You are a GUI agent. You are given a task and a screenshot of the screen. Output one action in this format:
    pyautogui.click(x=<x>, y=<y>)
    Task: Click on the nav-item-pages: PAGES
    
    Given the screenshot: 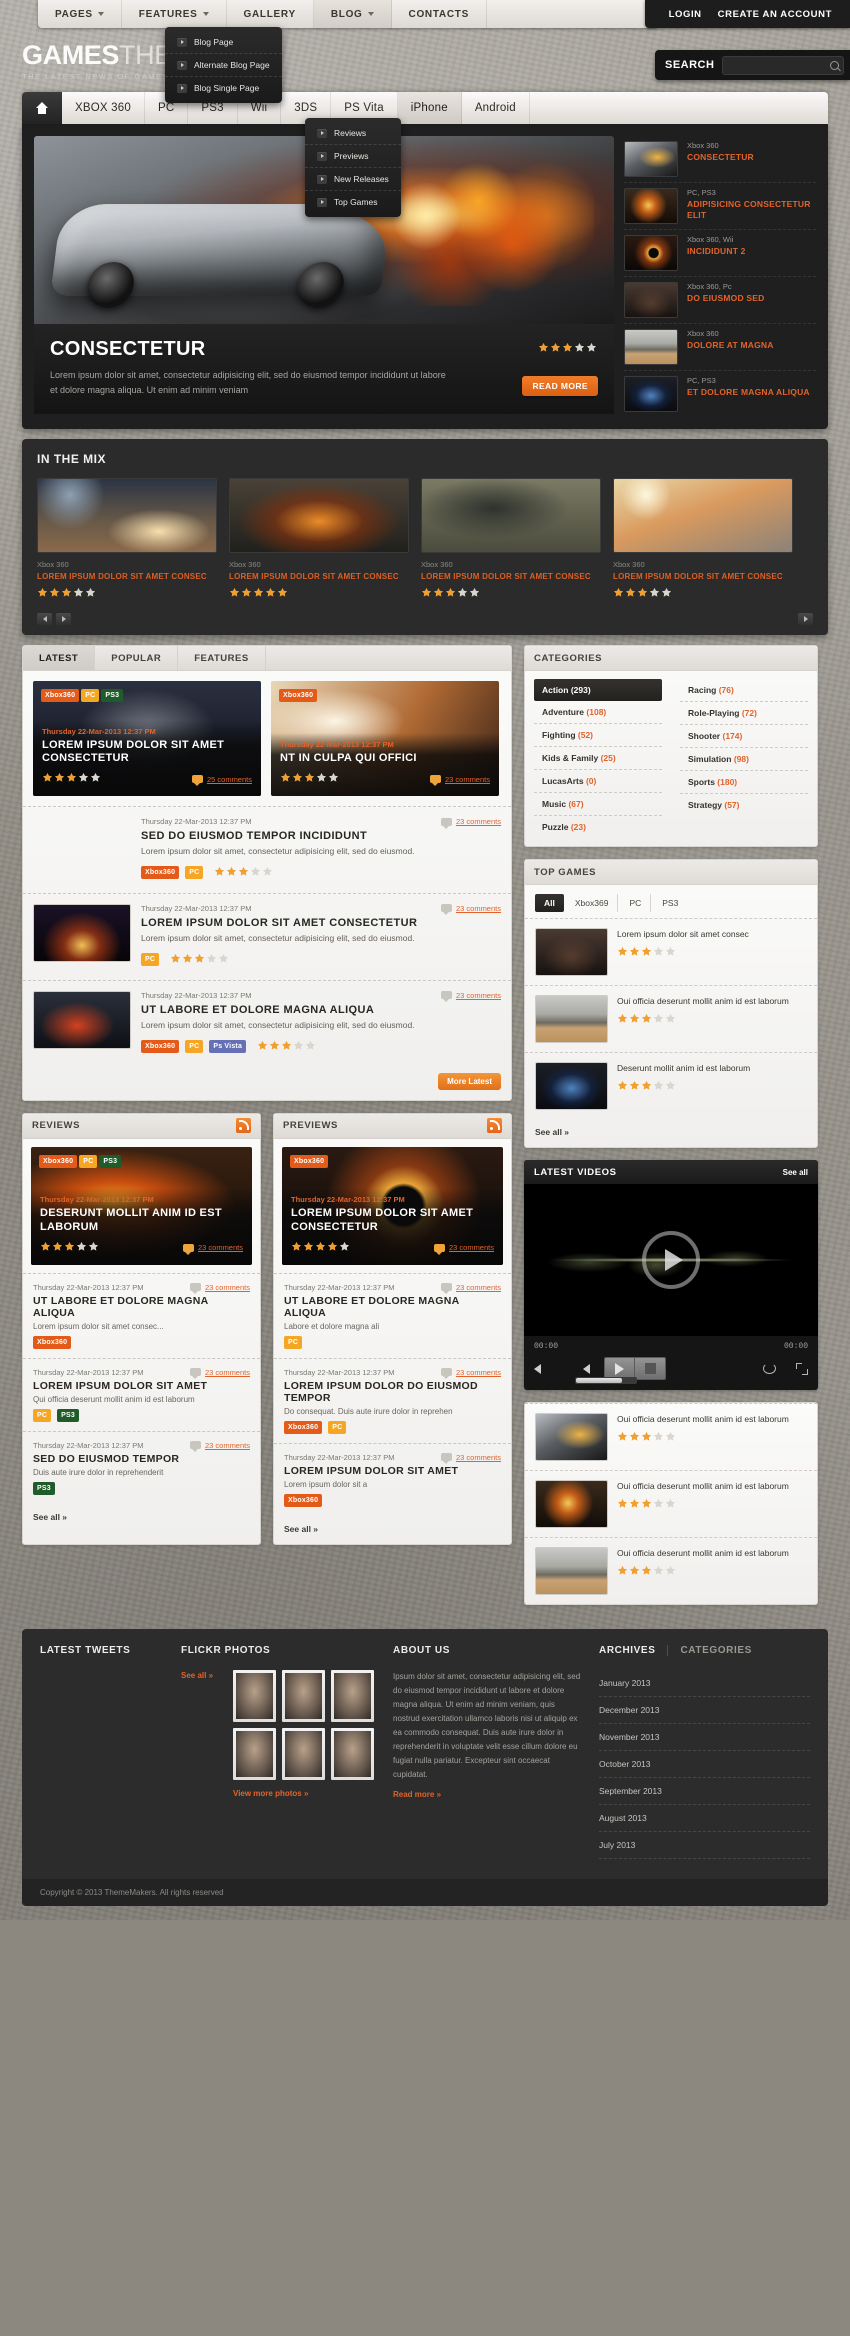 What is the action you would take?
    pyautogui.click(x=80, y=14)
    